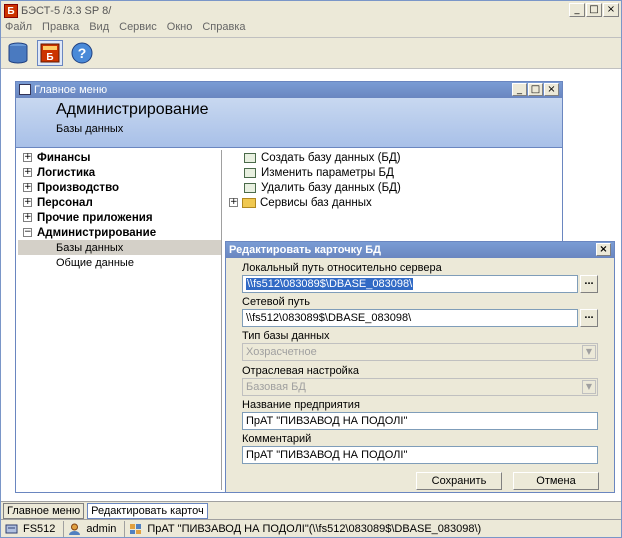 This screenshot has width=622, height=538. I want to click on app-close-button: ×, so click(611, 10).